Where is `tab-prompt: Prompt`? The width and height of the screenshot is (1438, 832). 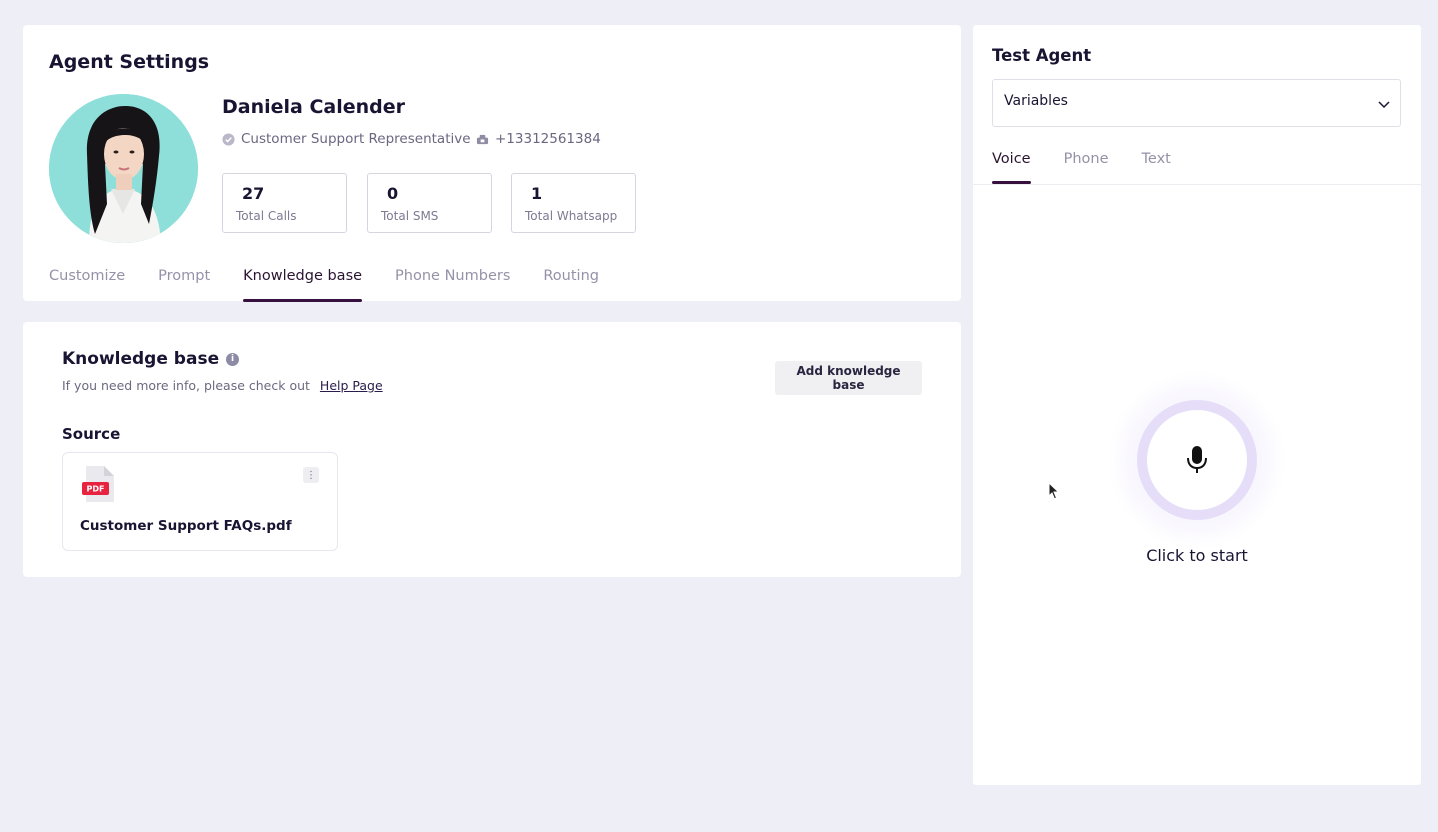 tab-prompt: Prompt is located at coordinates (184, 284).